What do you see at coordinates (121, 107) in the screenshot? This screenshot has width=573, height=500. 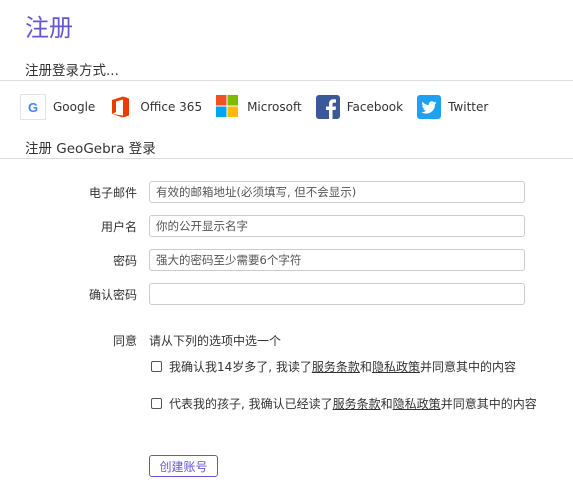 I see `office365-icon` at bounding box center [121, 107].